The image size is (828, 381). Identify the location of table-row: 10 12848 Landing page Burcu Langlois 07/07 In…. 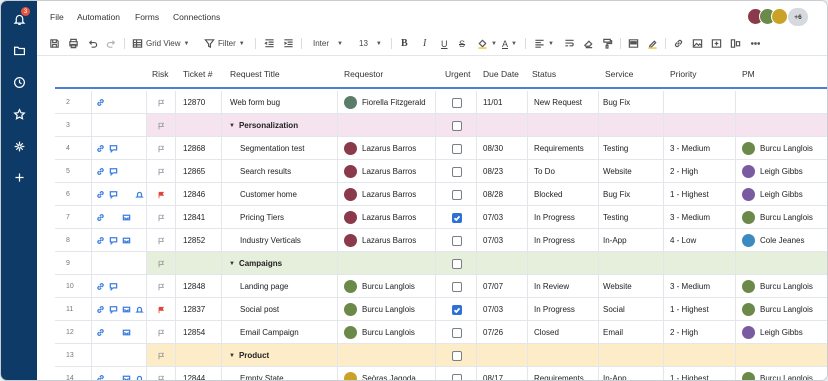
(441, 286).